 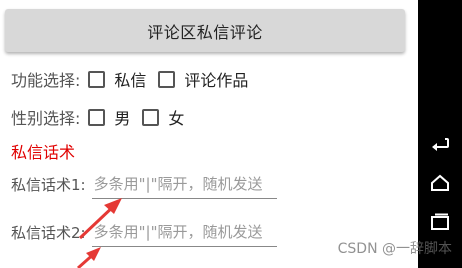 I want to click on dm-script-2-row: 私信话术2:, so click(x=144, y=233).